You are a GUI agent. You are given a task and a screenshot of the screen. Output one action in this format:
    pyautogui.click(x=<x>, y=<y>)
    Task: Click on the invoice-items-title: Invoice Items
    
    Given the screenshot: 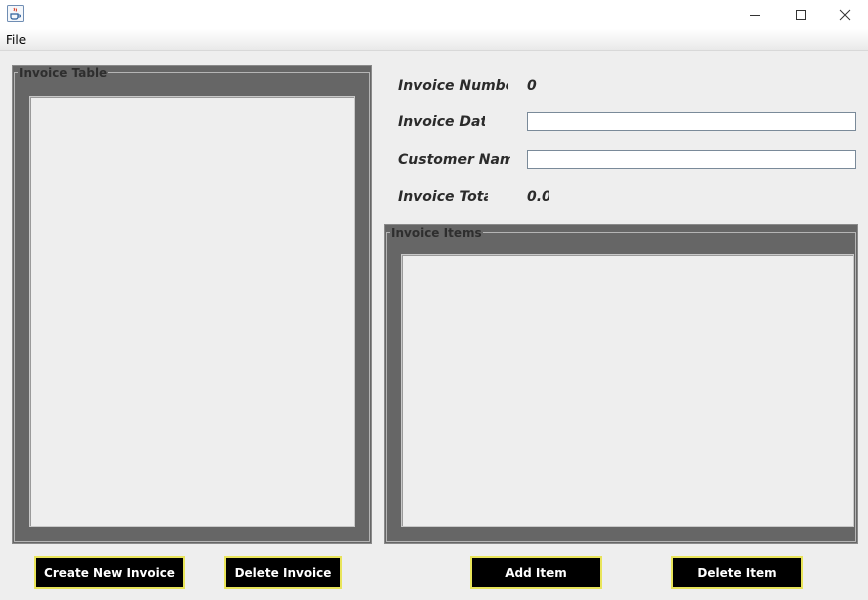 What is the action you would take?
    pyautogui.click(x=436, y=233)
    